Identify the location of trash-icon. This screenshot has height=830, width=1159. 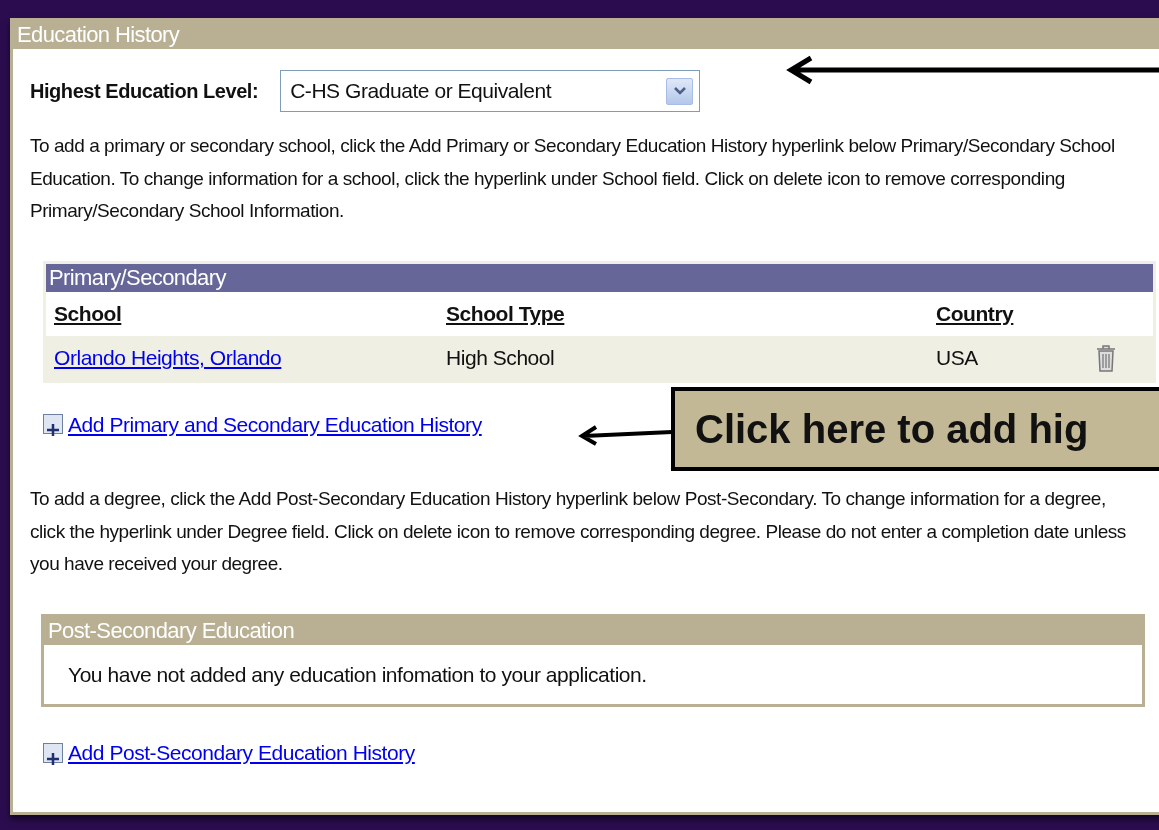
(1106, 357).